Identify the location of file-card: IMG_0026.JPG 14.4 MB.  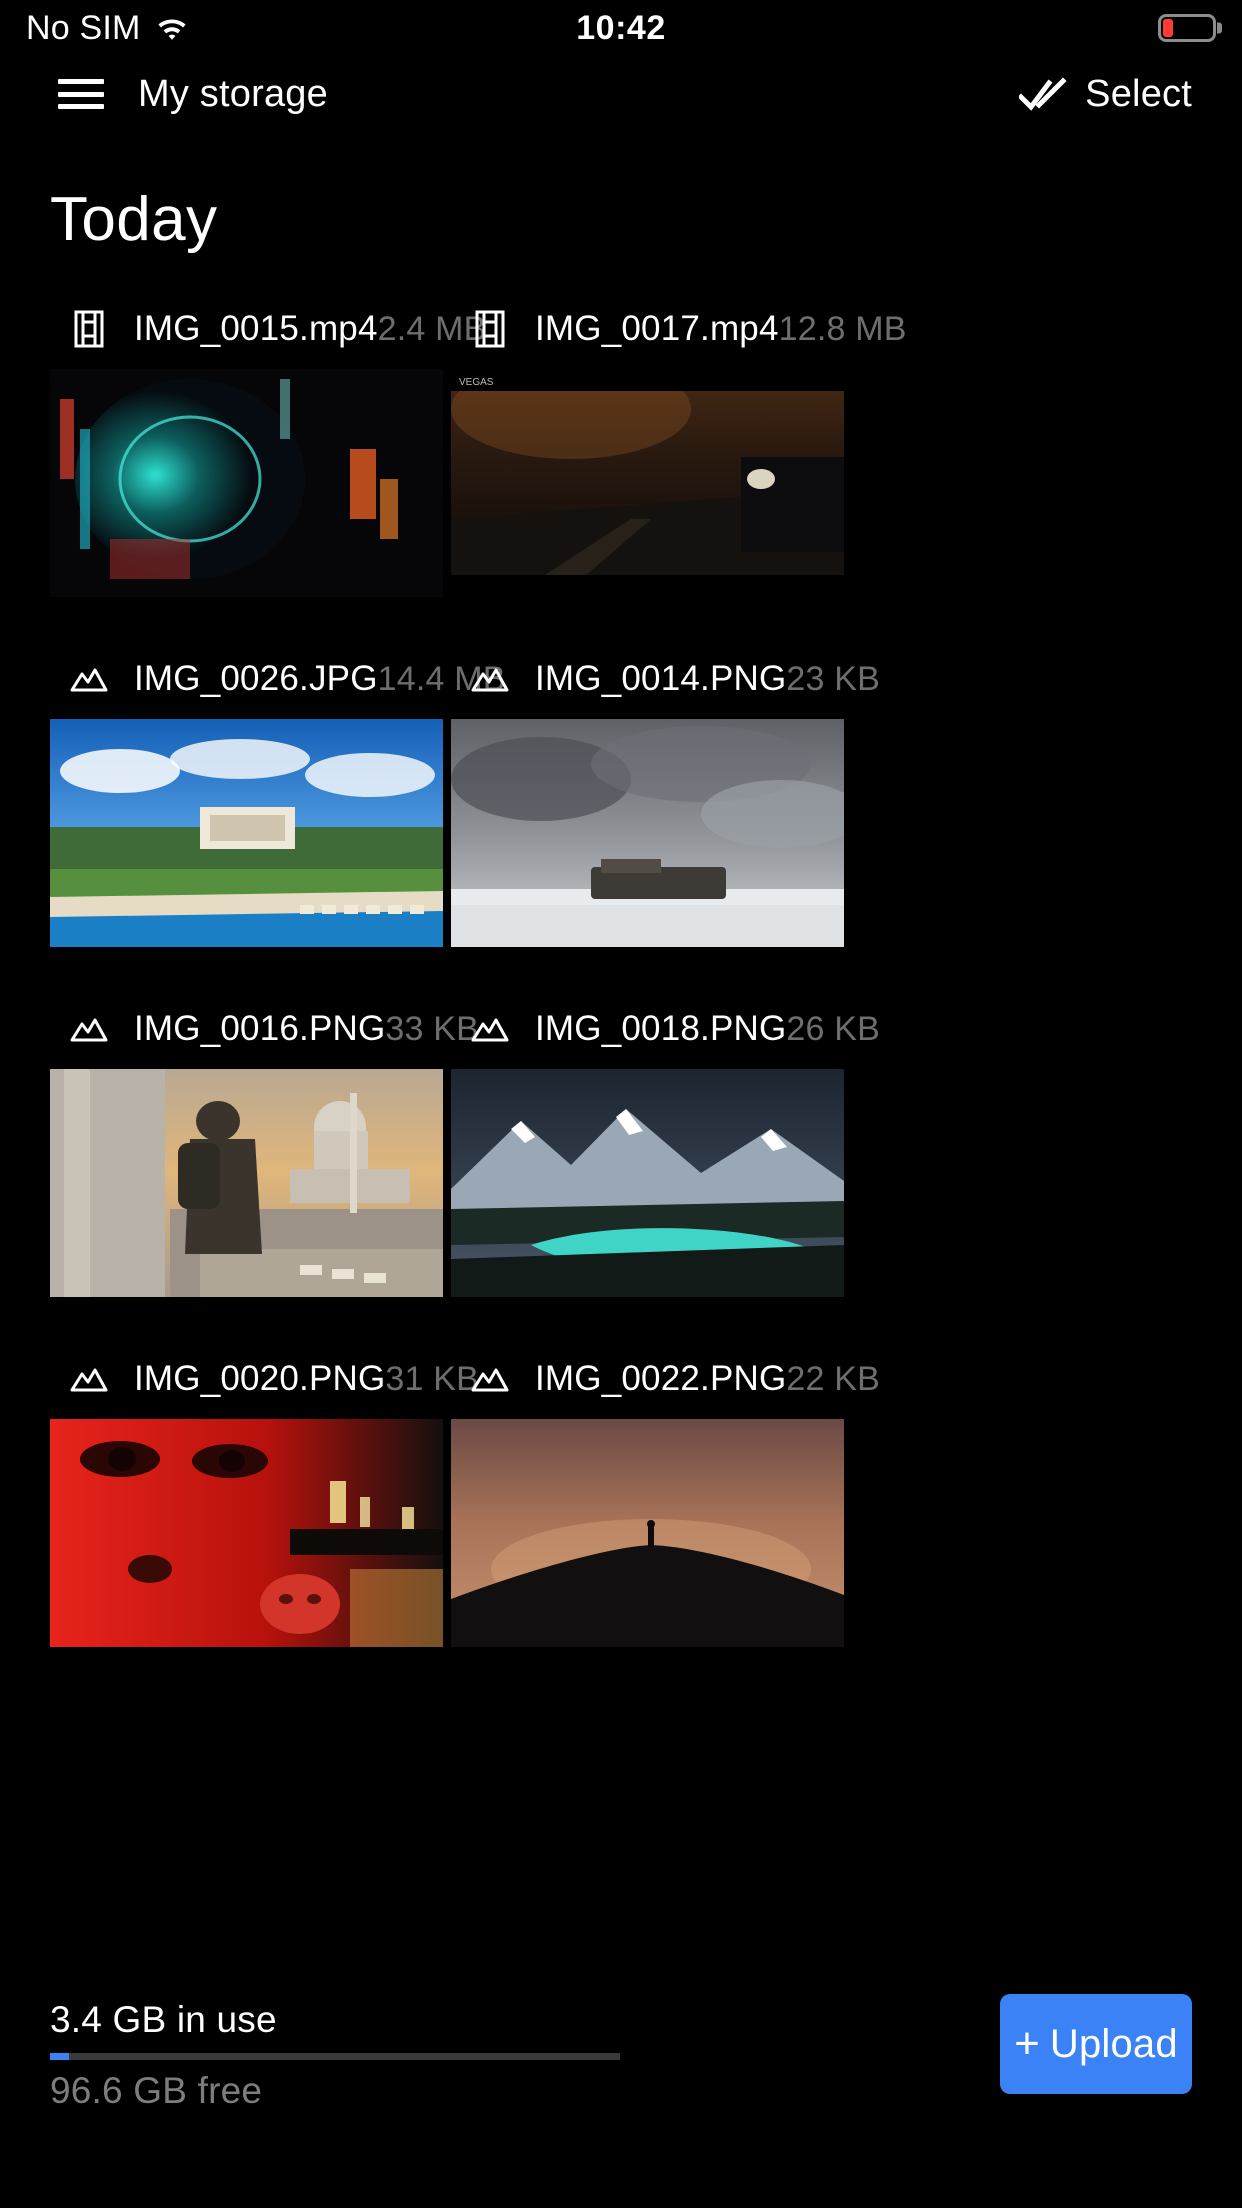
(277, 800).